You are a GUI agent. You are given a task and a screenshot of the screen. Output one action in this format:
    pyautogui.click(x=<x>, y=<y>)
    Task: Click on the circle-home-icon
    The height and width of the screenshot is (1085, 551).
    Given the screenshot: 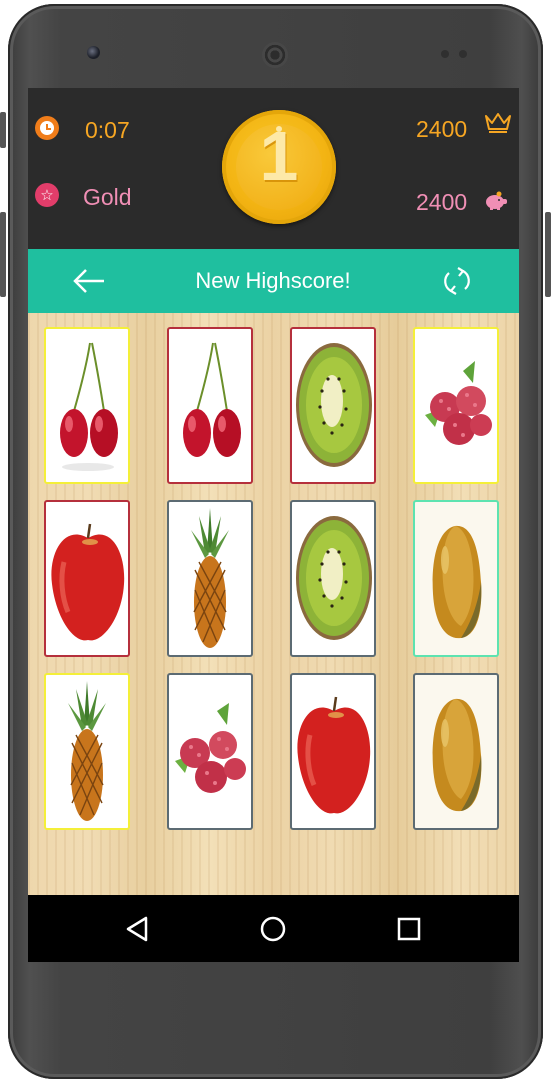 What is the action you would take?
    pyautogui.click(x=273, y=929)
    